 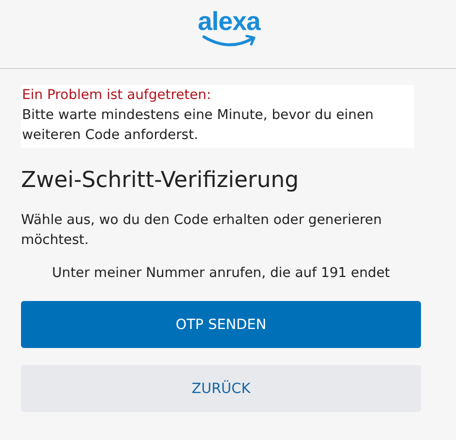 I want to click on instruction-text: Wähle aus, wo du den Code erhalten oder generieren möchtest., so click(x=202, y=230).